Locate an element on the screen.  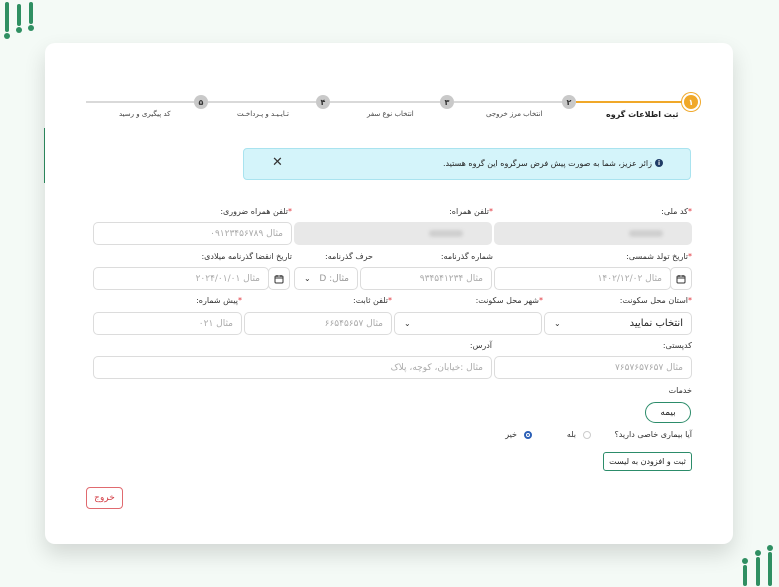
landline-label-text: تلفن ثابت: is located at coordinates (370, 300).